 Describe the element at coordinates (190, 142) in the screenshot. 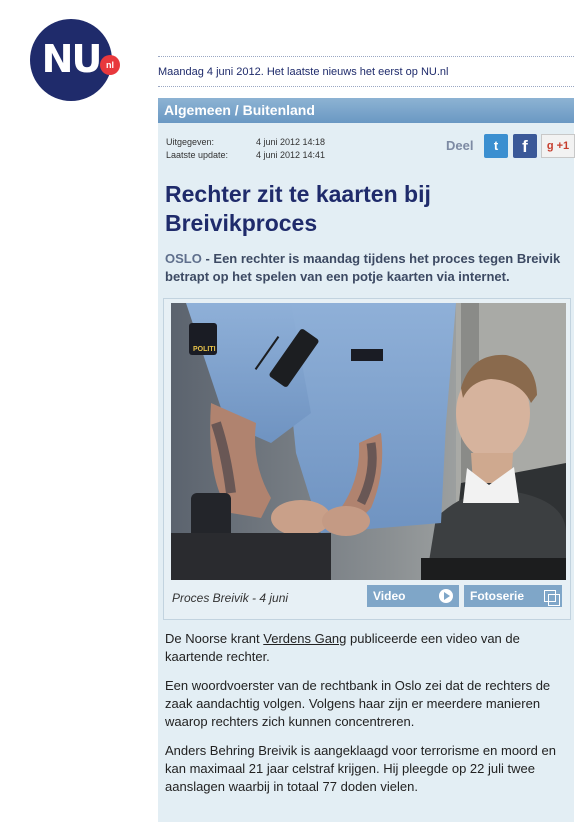

I see `published-label: Uitgegeven:` at that location.